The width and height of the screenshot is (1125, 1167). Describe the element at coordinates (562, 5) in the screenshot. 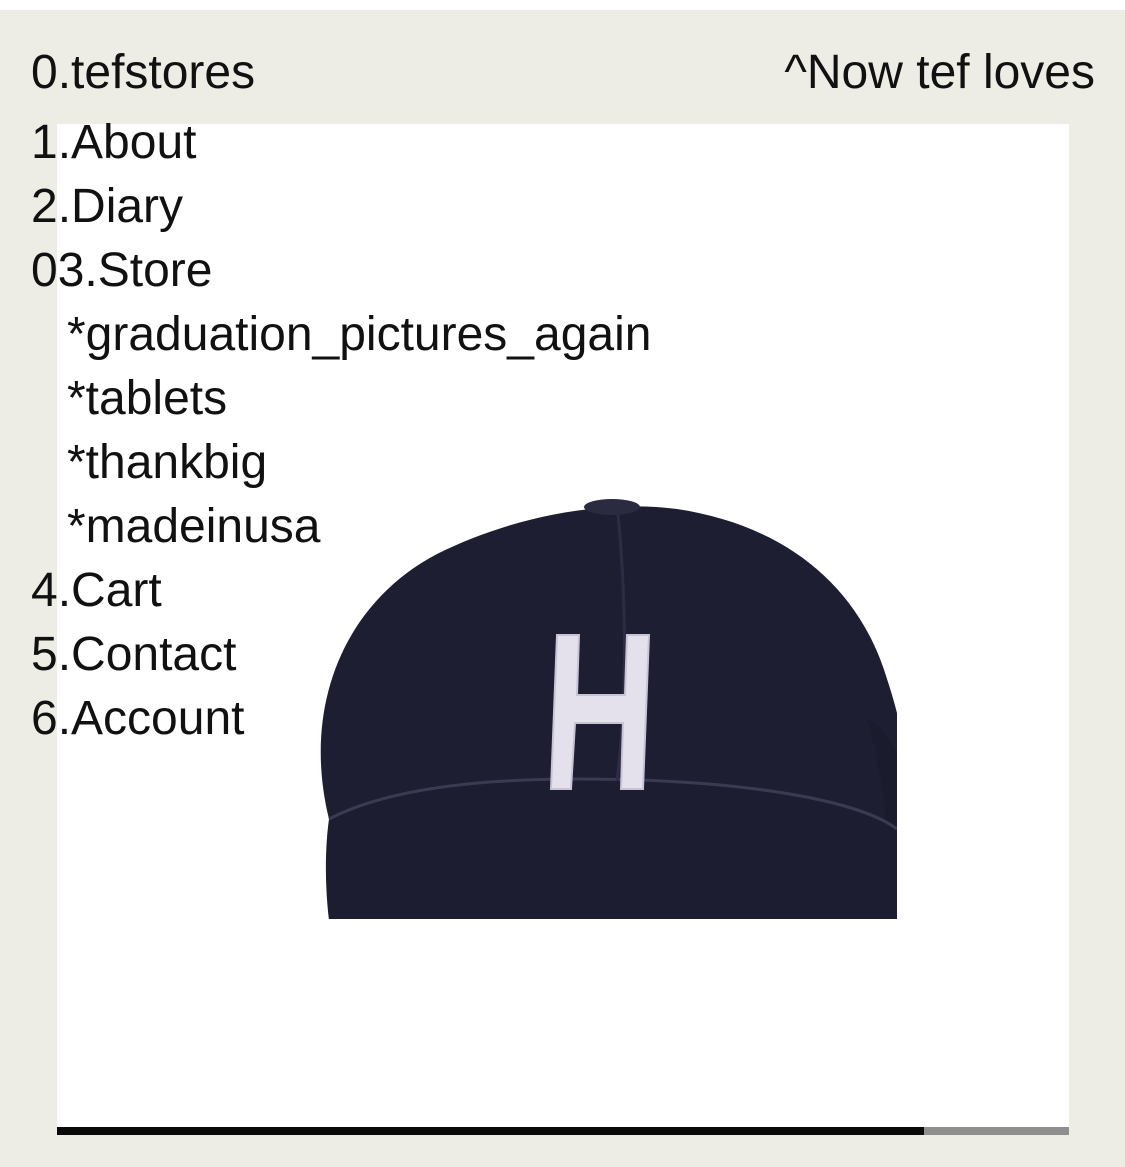

I see `top-strip` at that location.